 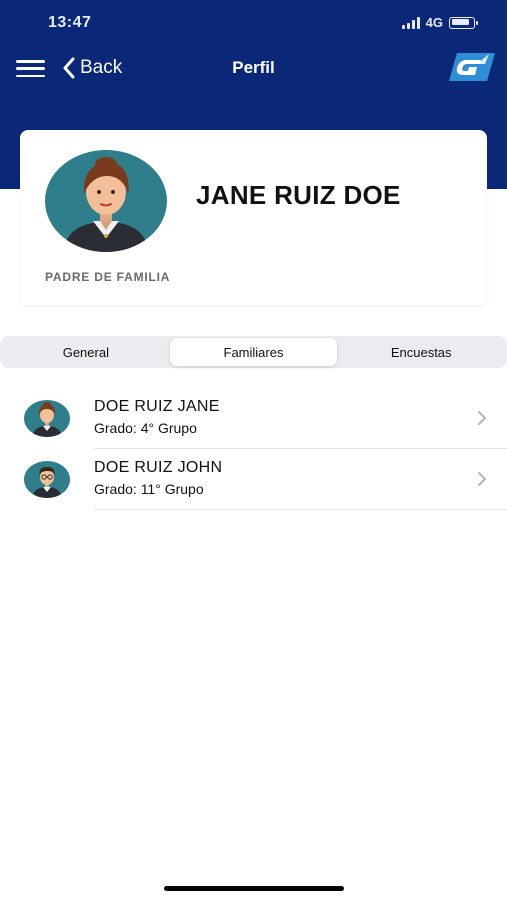 I want to click on family-member-grade: Grado: 11° Grupo, so click(x=149, y=489).